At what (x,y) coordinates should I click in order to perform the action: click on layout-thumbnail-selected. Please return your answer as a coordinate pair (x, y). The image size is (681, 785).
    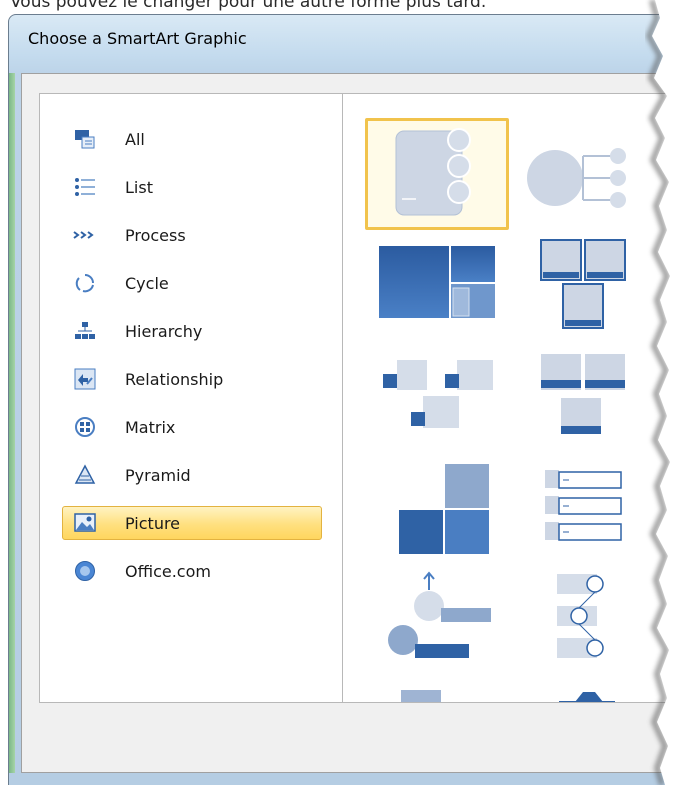
    Looking at the image, I should click on (437, 174).